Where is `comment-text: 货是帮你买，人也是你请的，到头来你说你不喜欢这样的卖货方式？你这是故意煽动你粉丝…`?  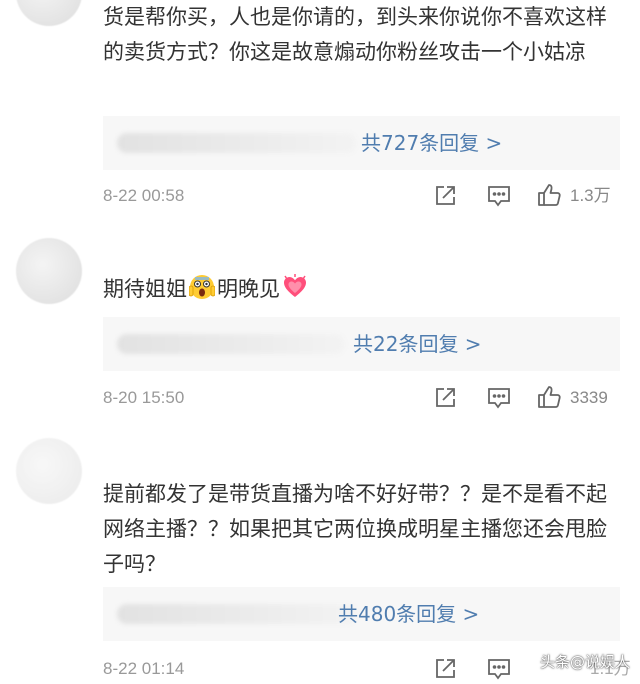
comment-text: 货是帮你买，人也是你请的，到头来你说你不喜欢这样的卖货方式？你这是故意煽动你粉丝… is located at coordinates (355, 34).